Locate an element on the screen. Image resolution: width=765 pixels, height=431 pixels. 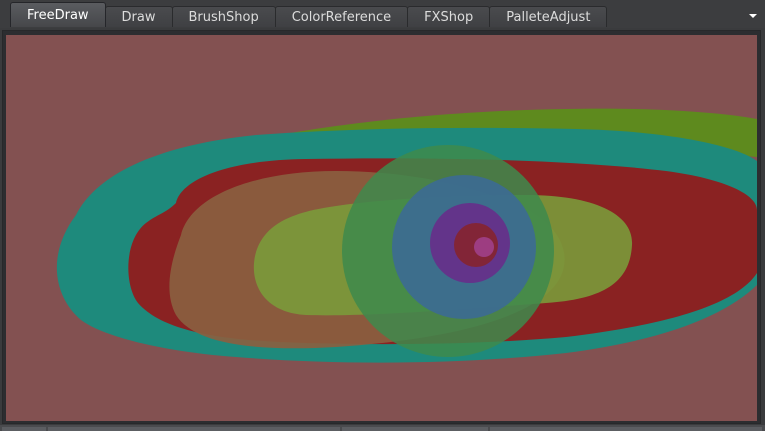
chevron-down-icon is located at coordinates (753, 16).